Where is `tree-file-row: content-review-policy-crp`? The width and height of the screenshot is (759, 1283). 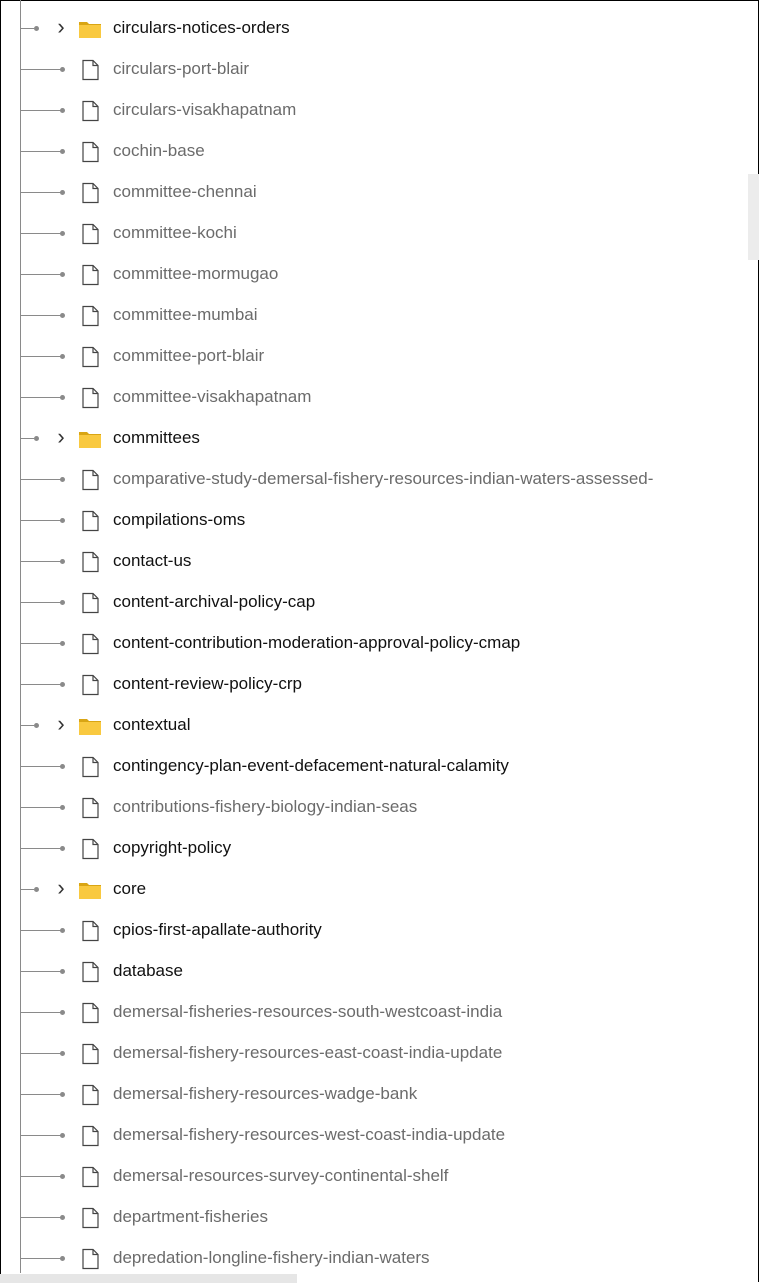 tree-file-row: content-review-policy-crp is located at coordinates (379, 684).